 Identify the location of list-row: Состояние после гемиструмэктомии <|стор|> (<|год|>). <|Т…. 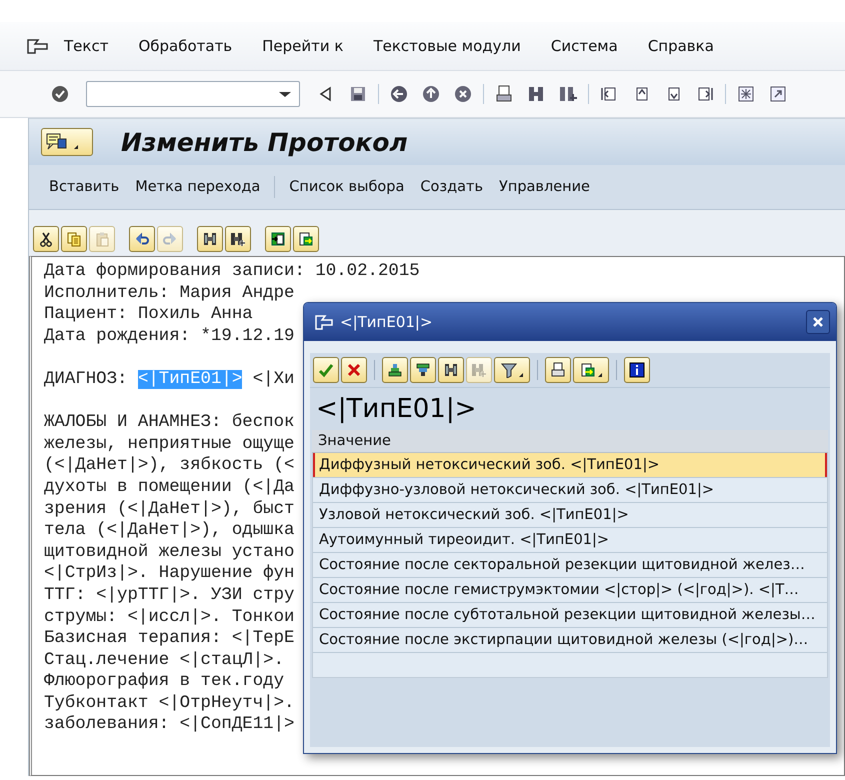
(570, 590).